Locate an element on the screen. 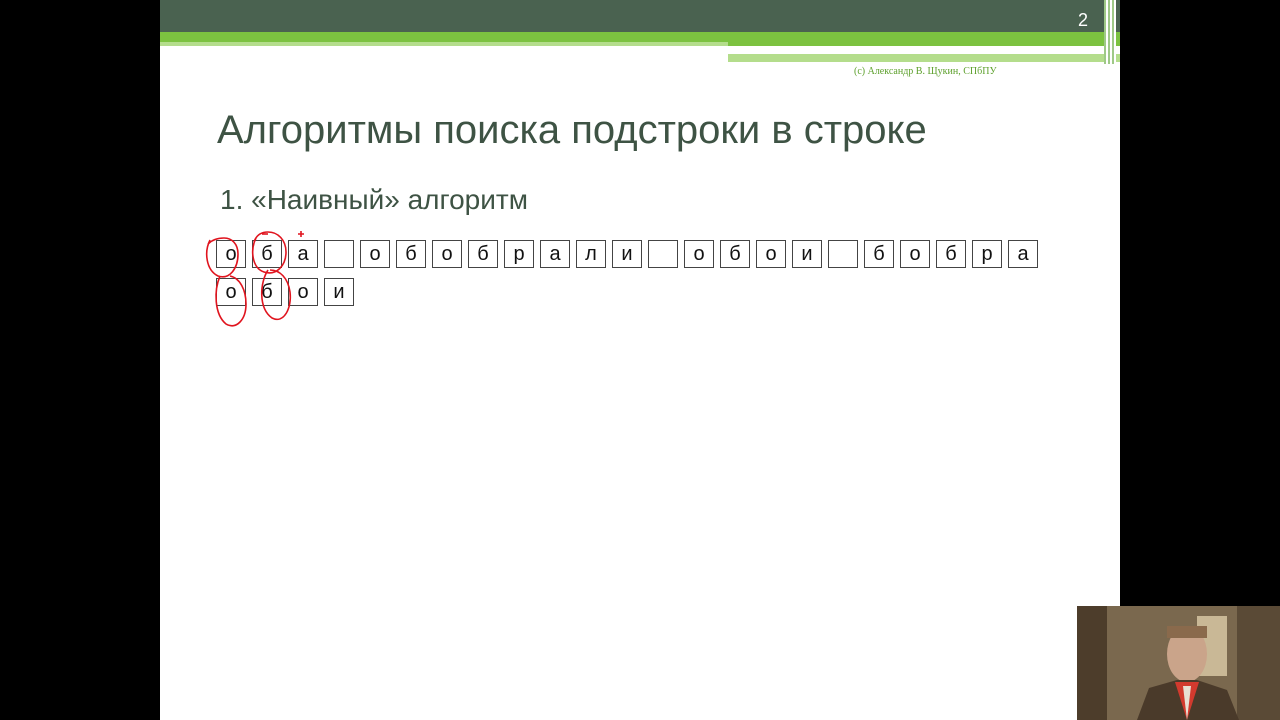  header-white-line is located at coordinates (888, 52).